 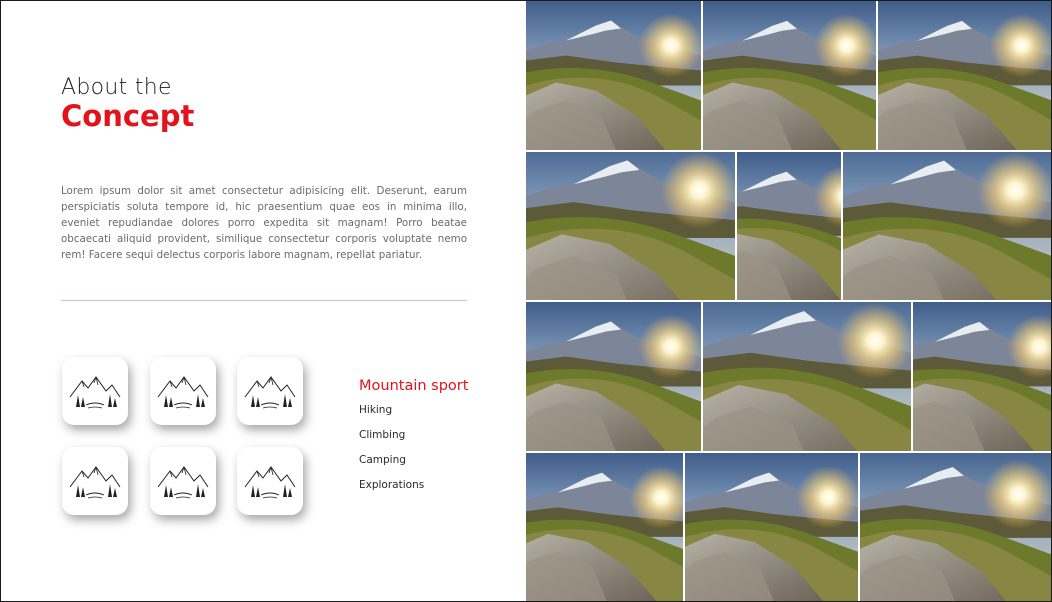 What do you see at coordinates (414, 386) in the screenshot?
I see `list-title: Mountain sport` at bounding box center [414, 386].